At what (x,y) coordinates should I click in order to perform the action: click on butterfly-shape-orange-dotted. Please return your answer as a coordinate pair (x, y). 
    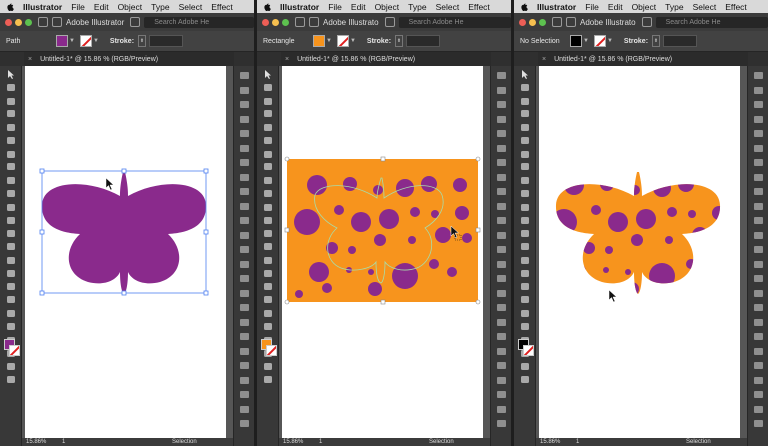
    Looking at the image, I should click on (639, 230).